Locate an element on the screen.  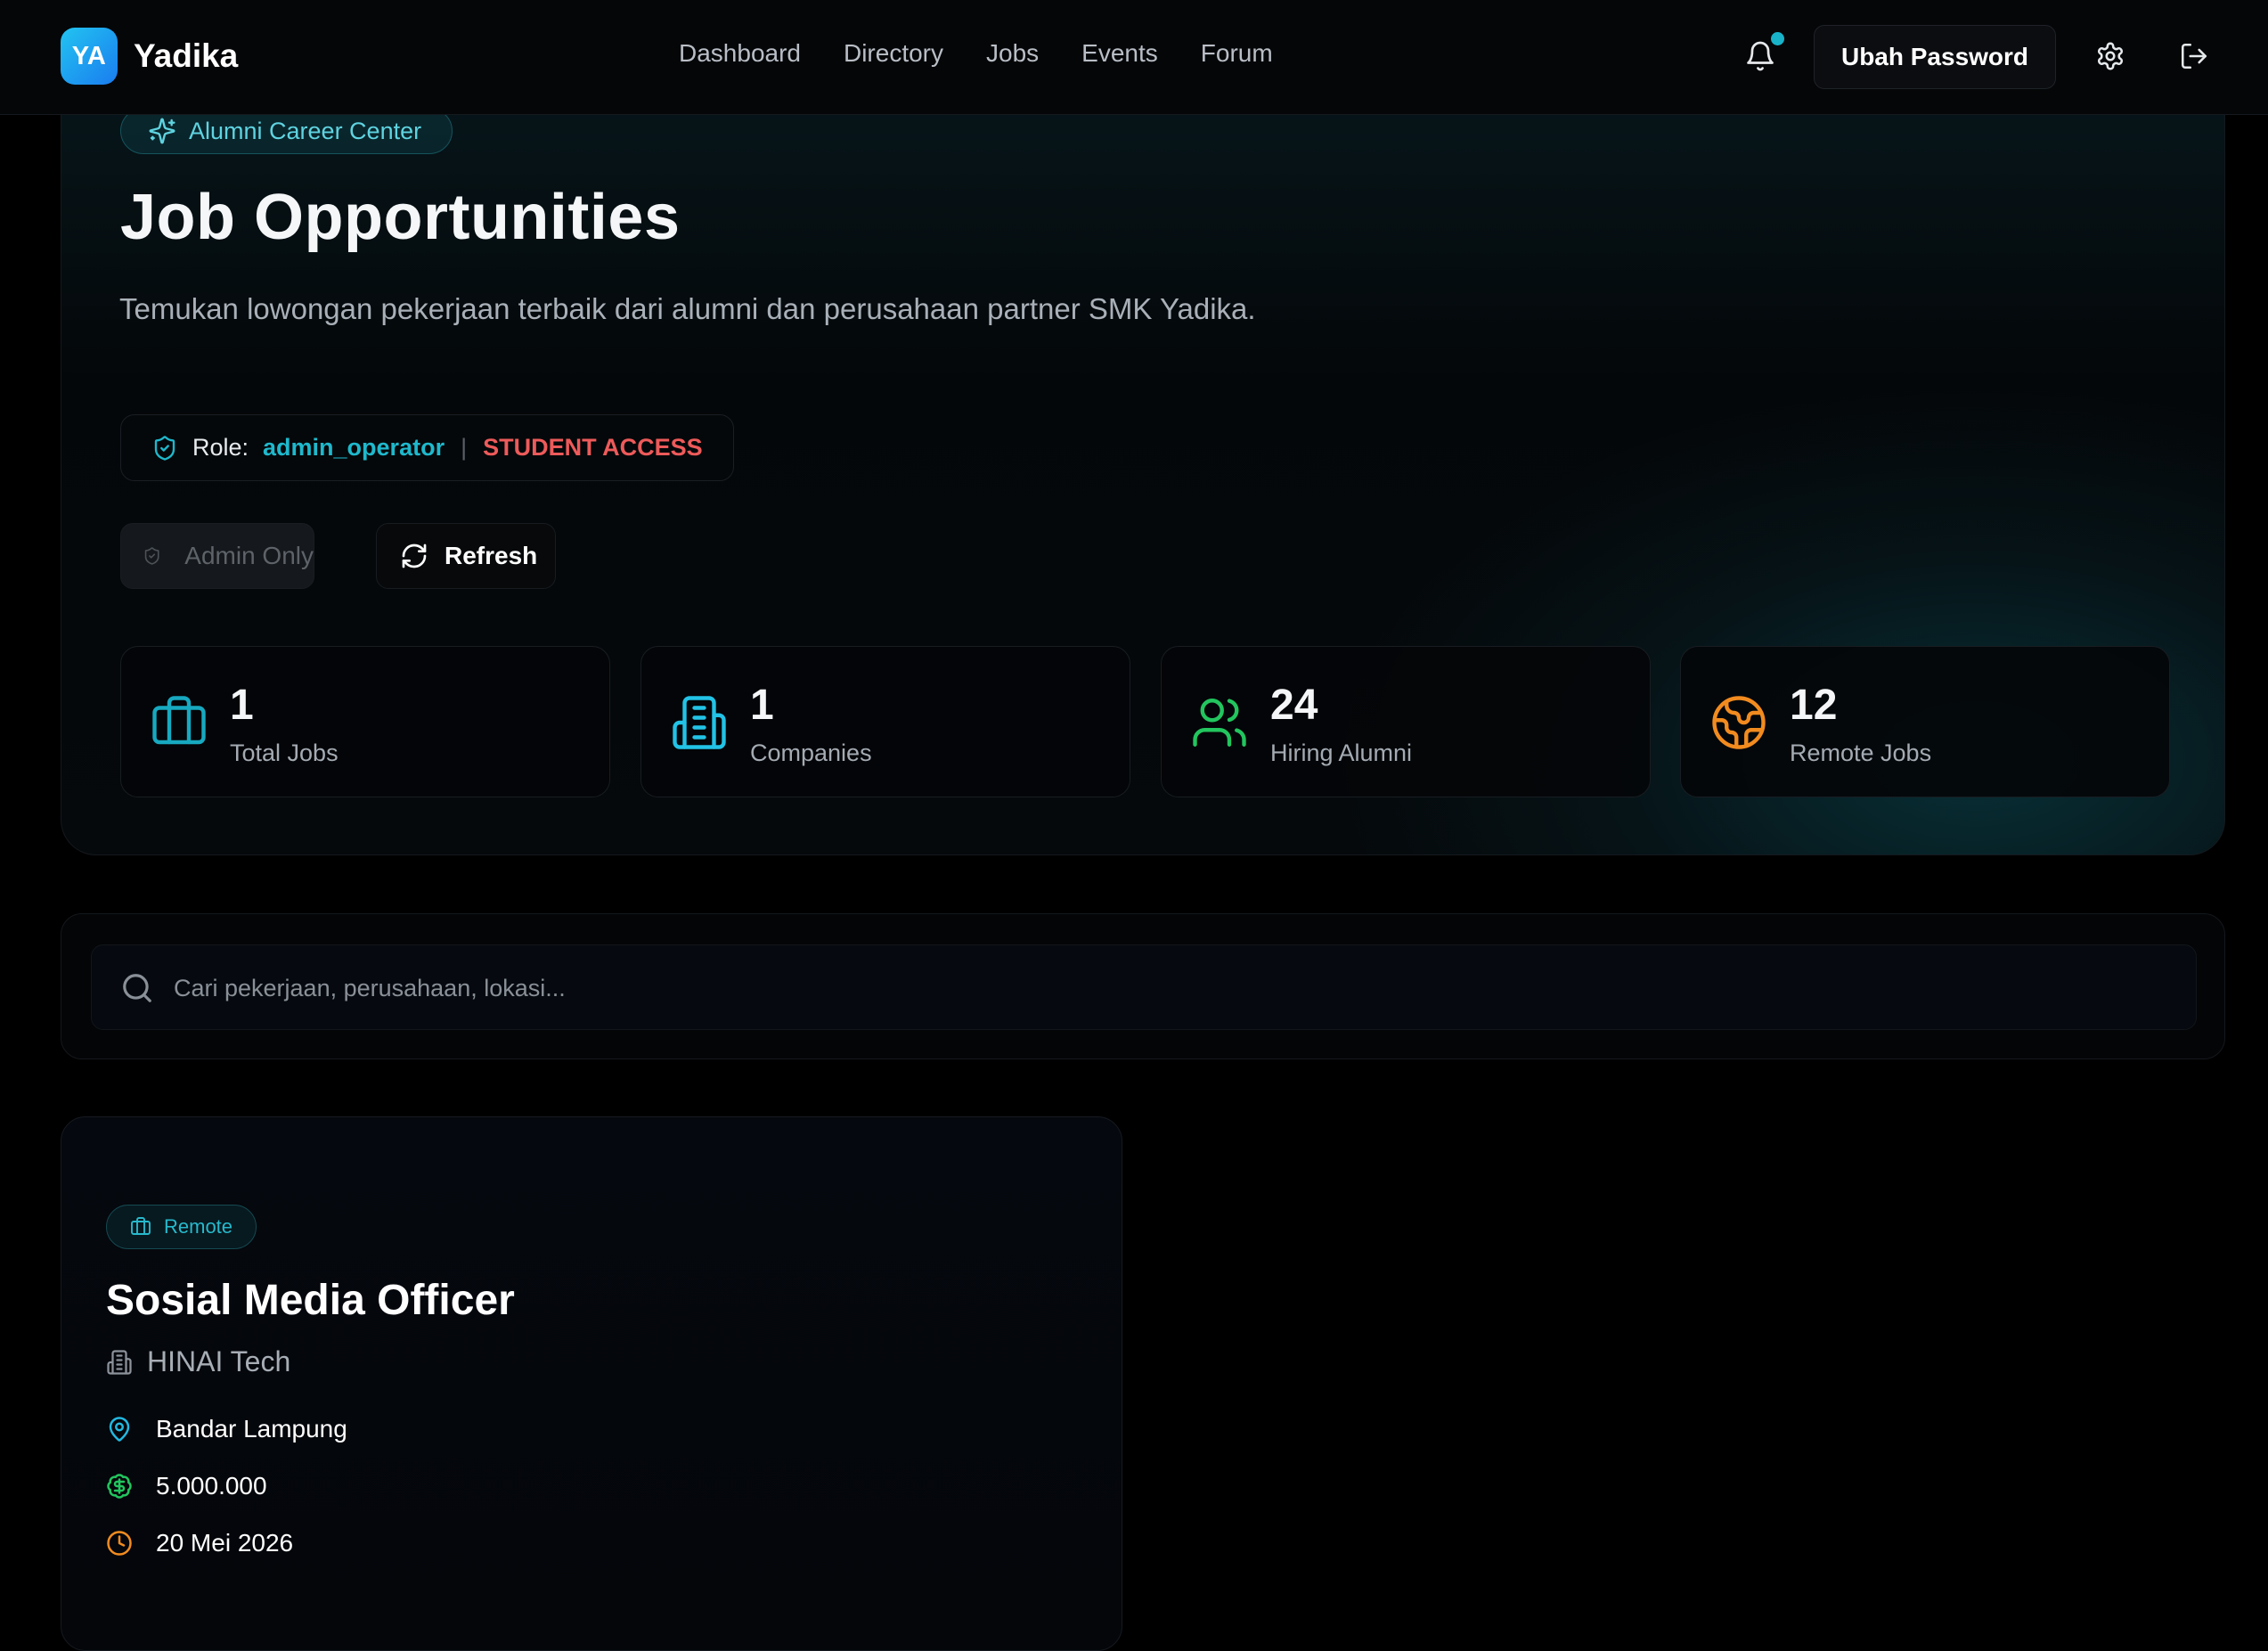
dollar-badge-icon is located at coordinates (119, 1486).